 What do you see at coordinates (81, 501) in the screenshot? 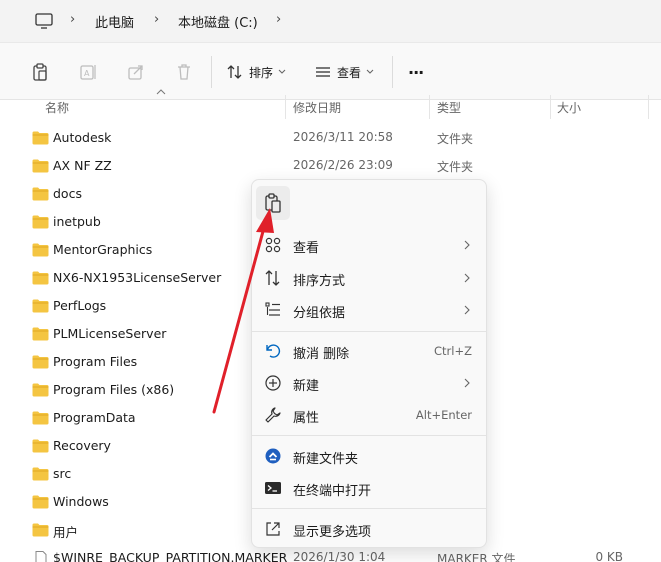
I see `file-name: Windows` at bounding box center [81, 501].